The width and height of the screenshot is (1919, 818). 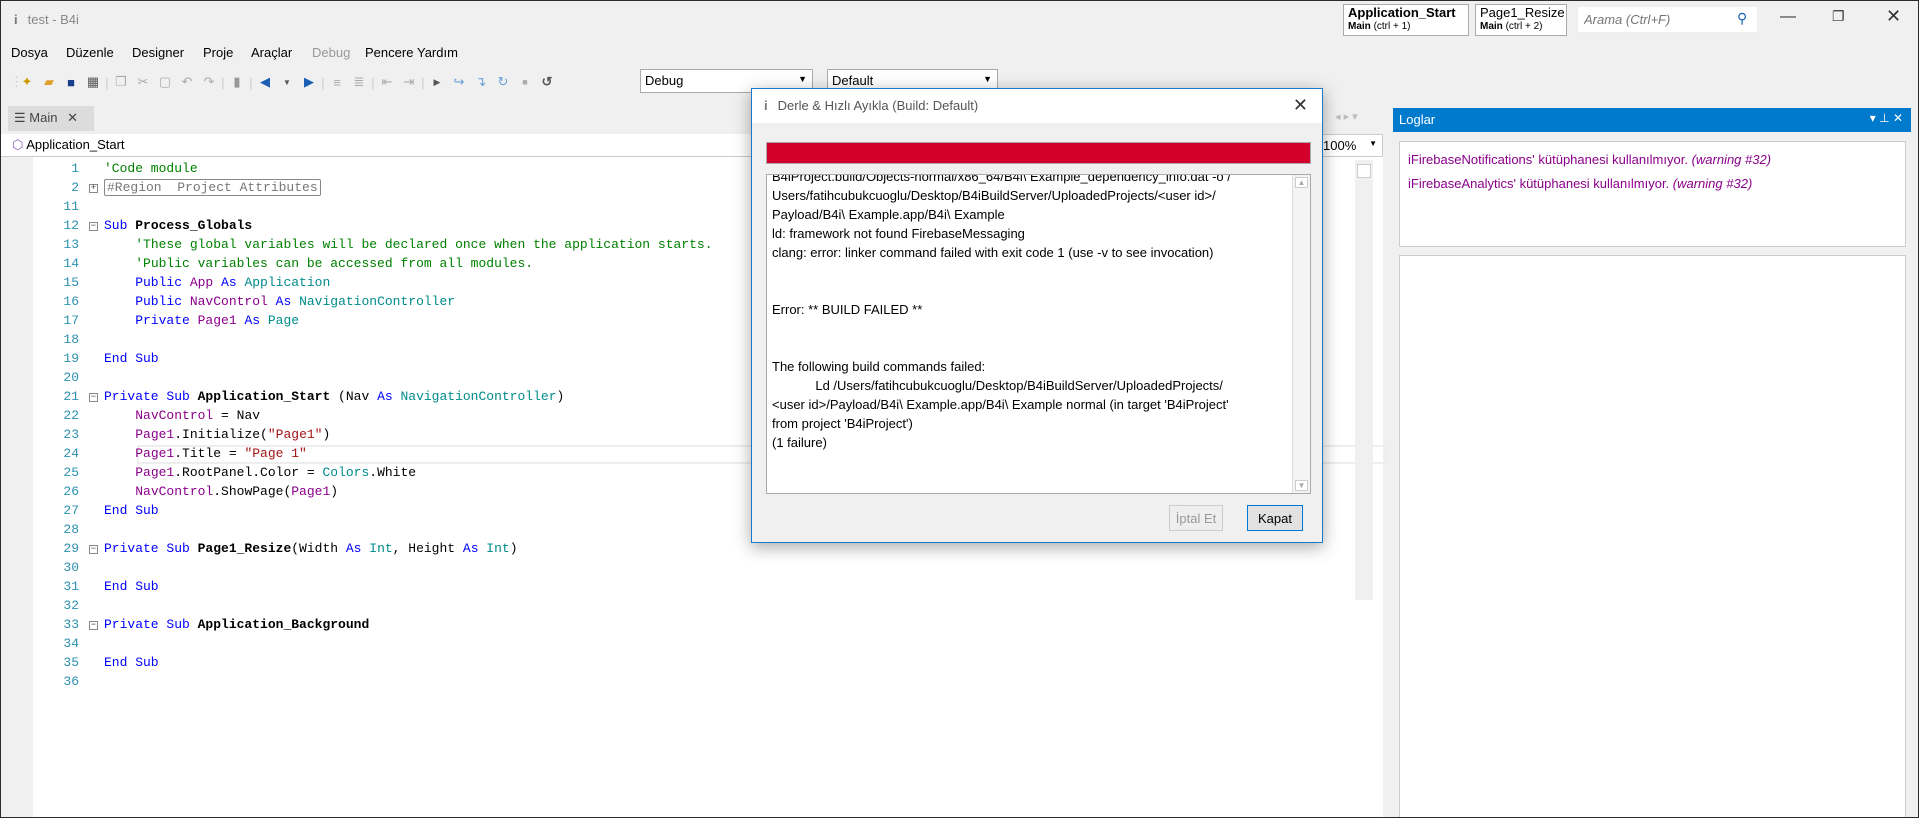 What do you see at coordinates (359, 82) in the screenshot?
I see `uncomment-icon: ≣` at bounding box center [359, 82].